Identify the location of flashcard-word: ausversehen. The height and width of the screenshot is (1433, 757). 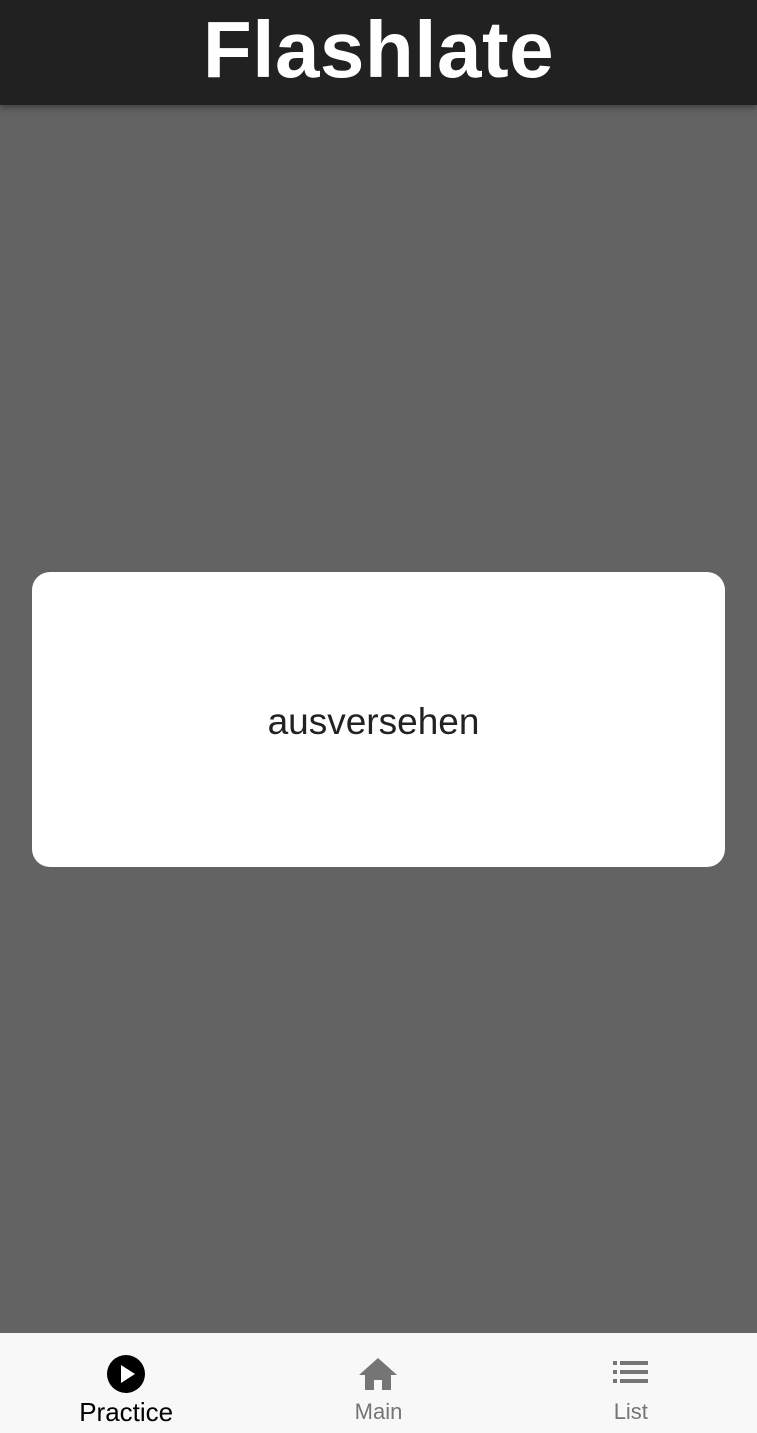
(373, 721).